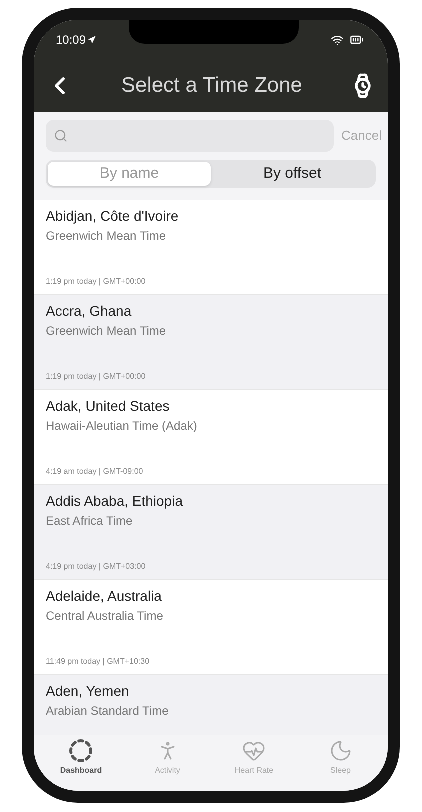 The width and height of the screenshot is (422, 812). I want to click on battery-icon, so click(357, 40).